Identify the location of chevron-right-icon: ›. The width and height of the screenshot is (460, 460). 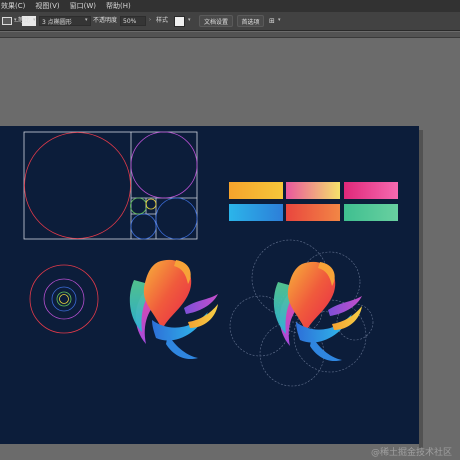
(150, 20).